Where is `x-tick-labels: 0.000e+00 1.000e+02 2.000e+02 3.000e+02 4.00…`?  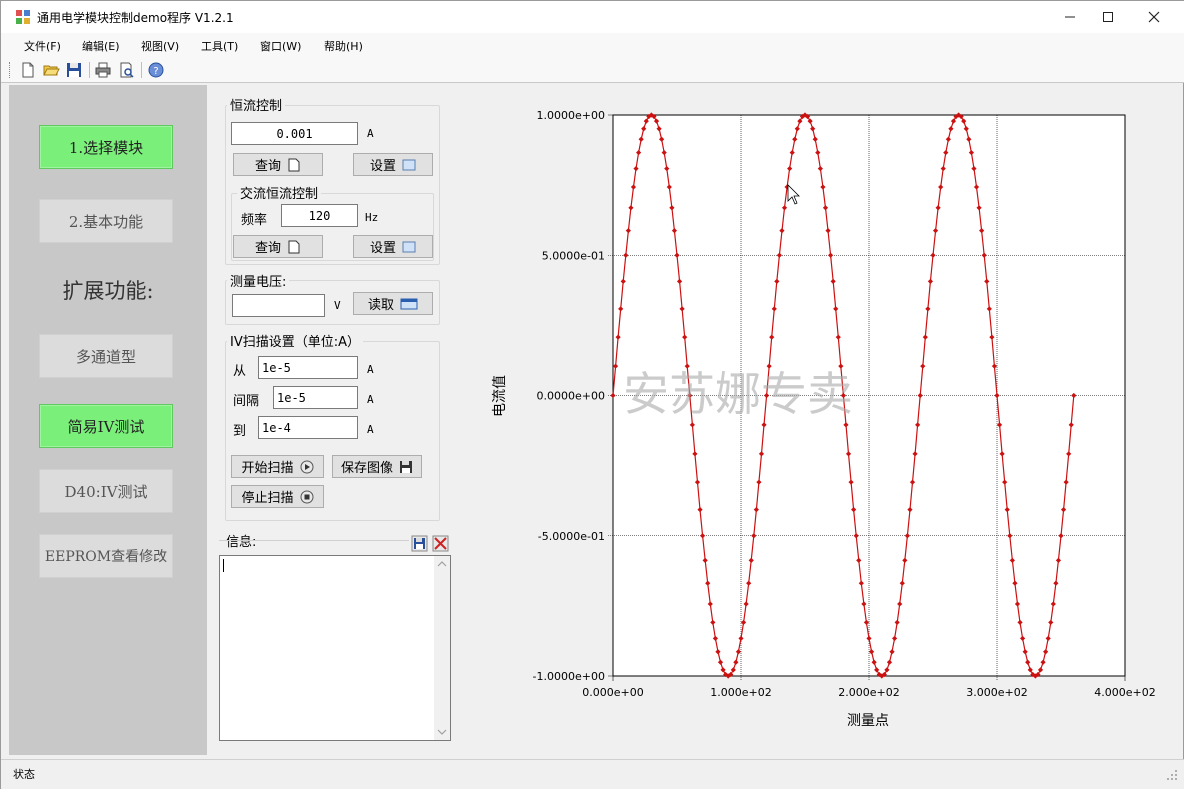
x-tick-labels: 0.000e+00 1.000e+02 2.000e+02 3.000e+02 4.00… is located at coordinates (868, 692).